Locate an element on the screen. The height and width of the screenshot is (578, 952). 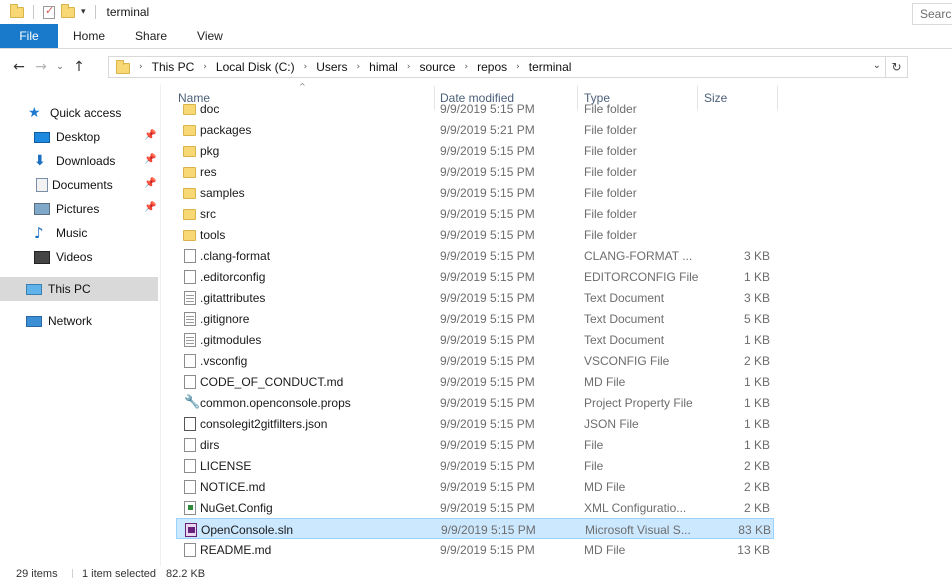
file-row: pkg 9/9/2019 5:15 PM File folder is located at coordinates (475, 150).